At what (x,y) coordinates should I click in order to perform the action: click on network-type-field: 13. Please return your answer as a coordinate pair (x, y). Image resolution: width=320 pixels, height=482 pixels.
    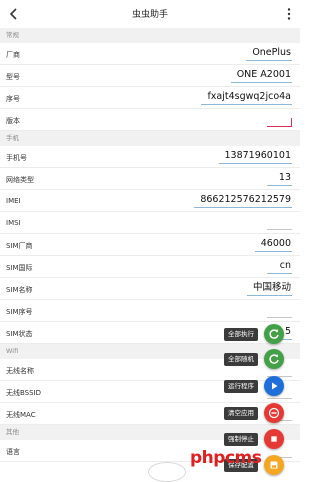
    Looking at the image, I should click on (279, 179).